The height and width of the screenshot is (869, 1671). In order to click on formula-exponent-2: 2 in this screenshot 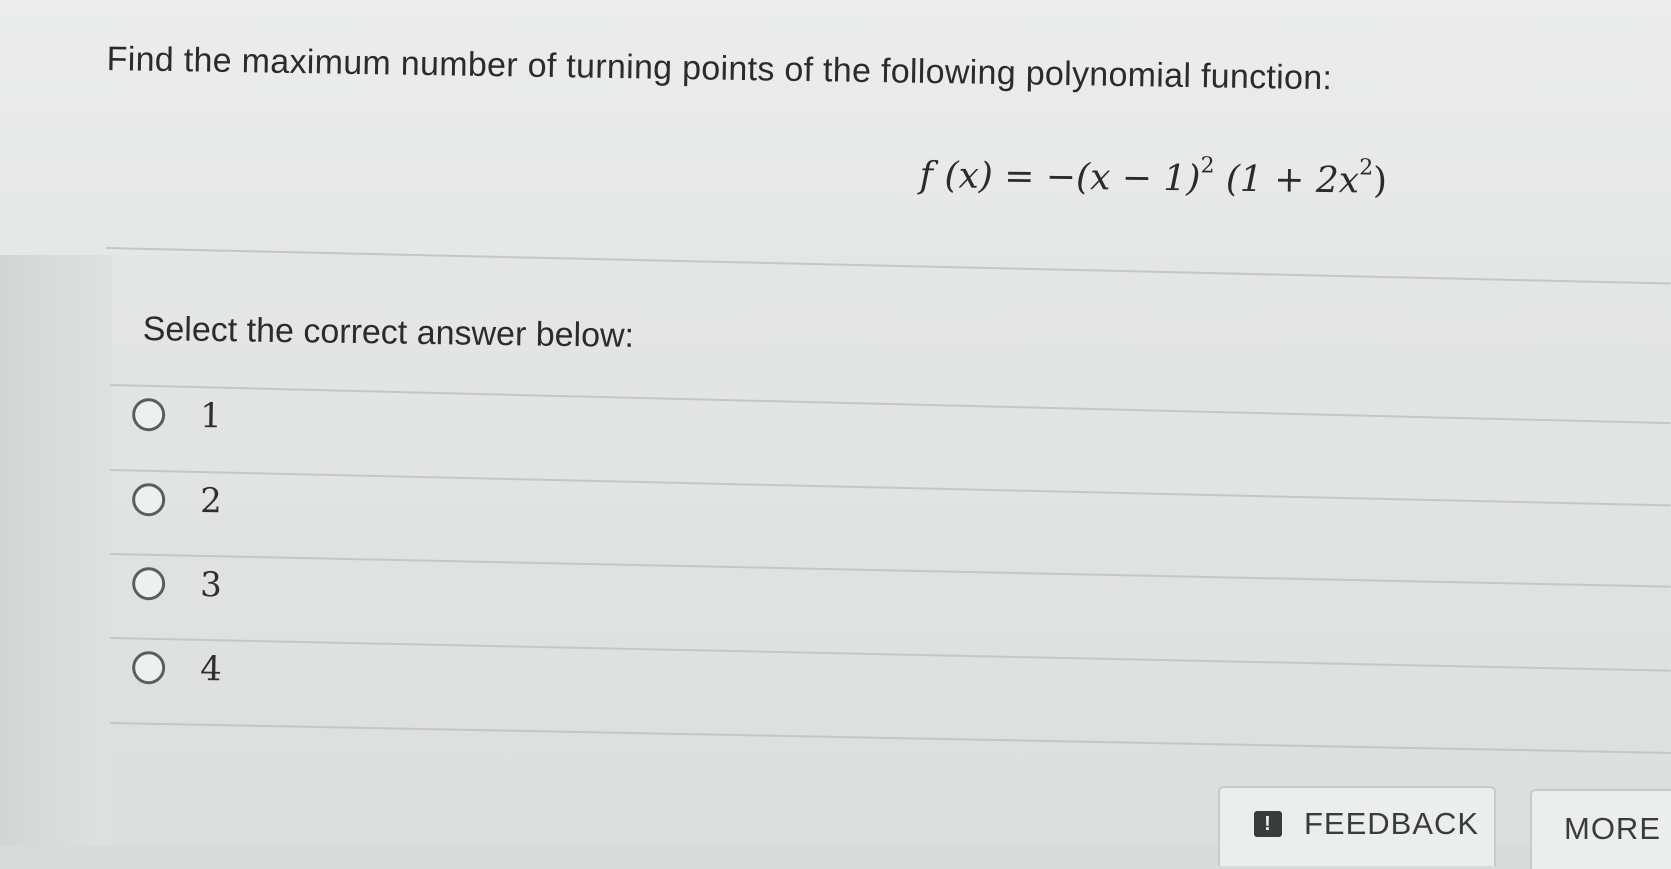, I will do `click(1366, 168)`.